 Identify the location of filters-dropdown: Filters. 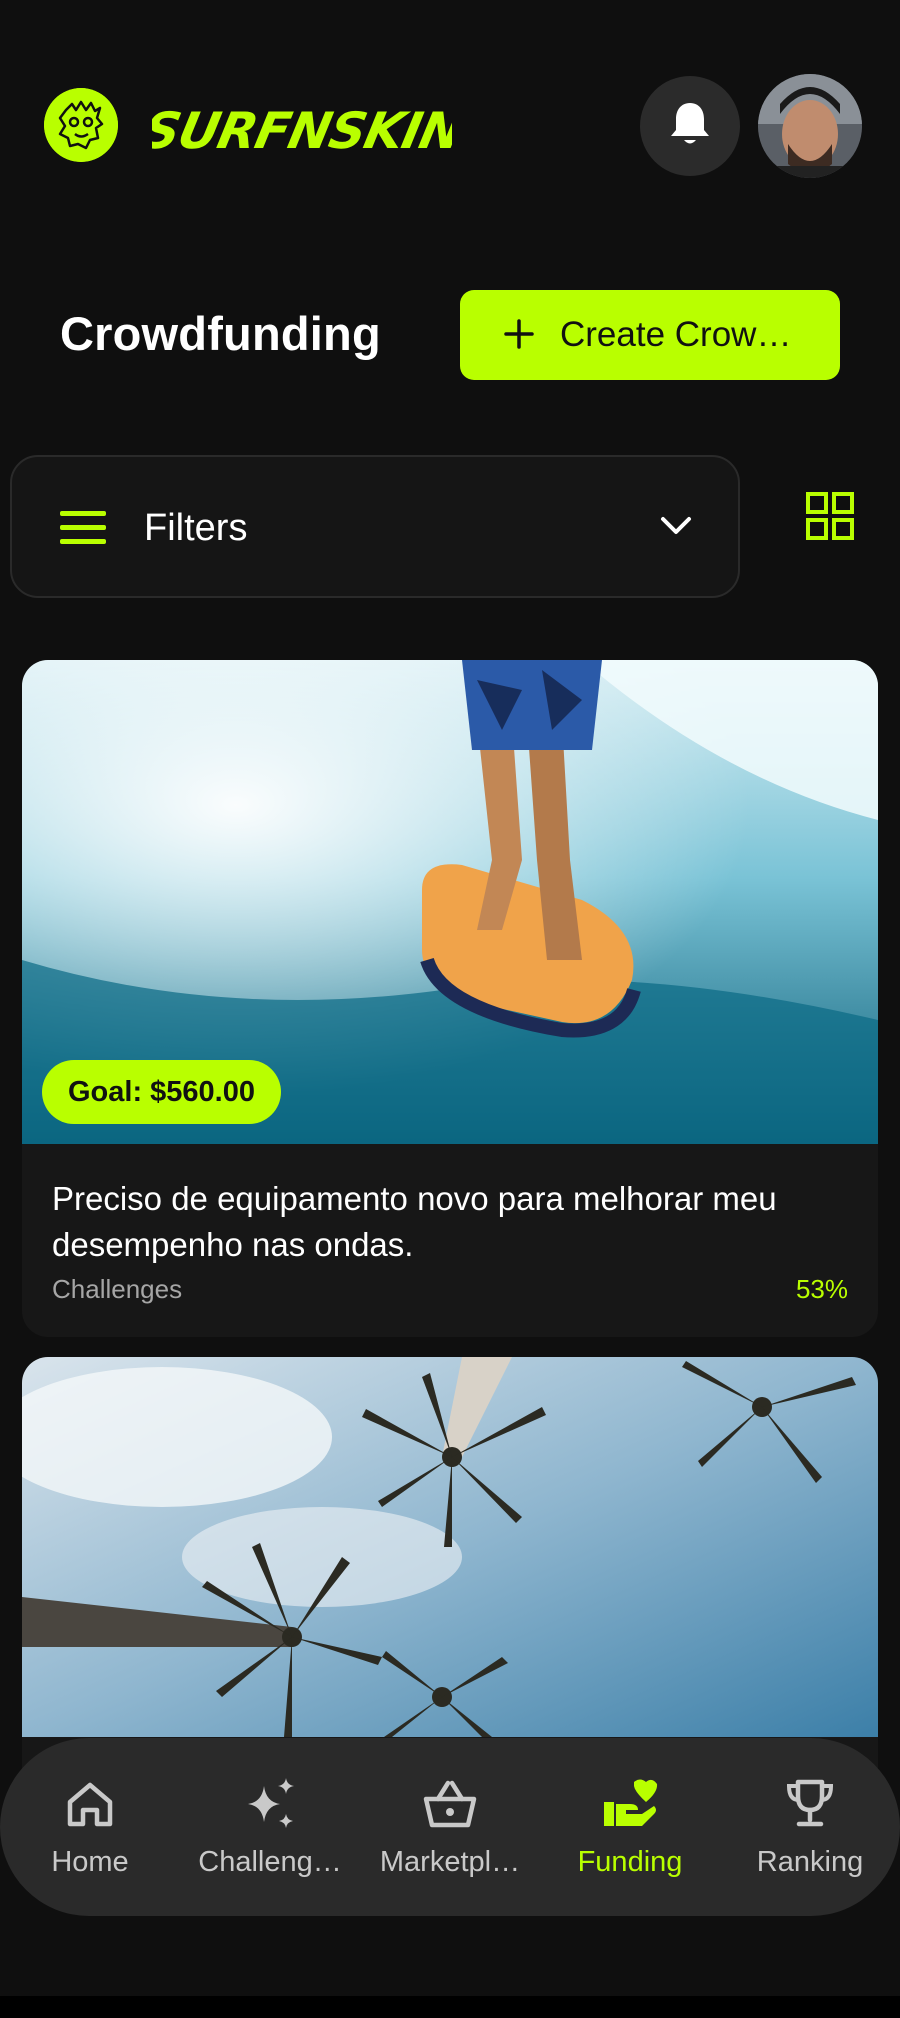
(375, 526).